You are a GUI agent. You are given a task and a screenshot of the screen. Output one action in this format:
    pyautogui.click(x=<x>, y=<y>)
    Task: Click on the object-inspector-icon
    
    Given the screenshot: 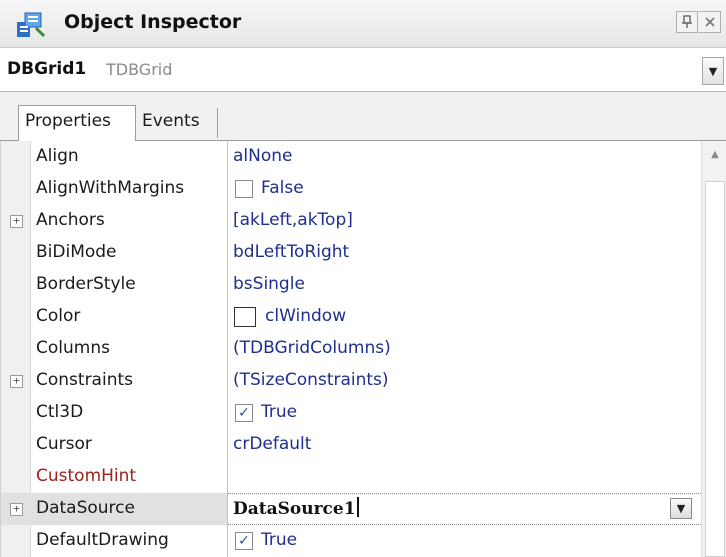 What is the action you would take?
    pyautogui.click(x=31, y=25)
    